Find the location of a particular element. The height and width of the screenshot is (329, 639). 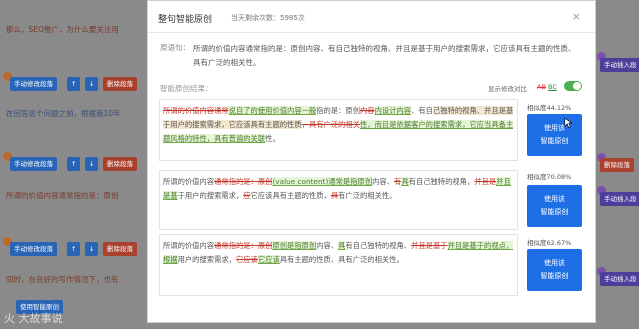

source-label: 原语句： is located at coordinates (175, 47).